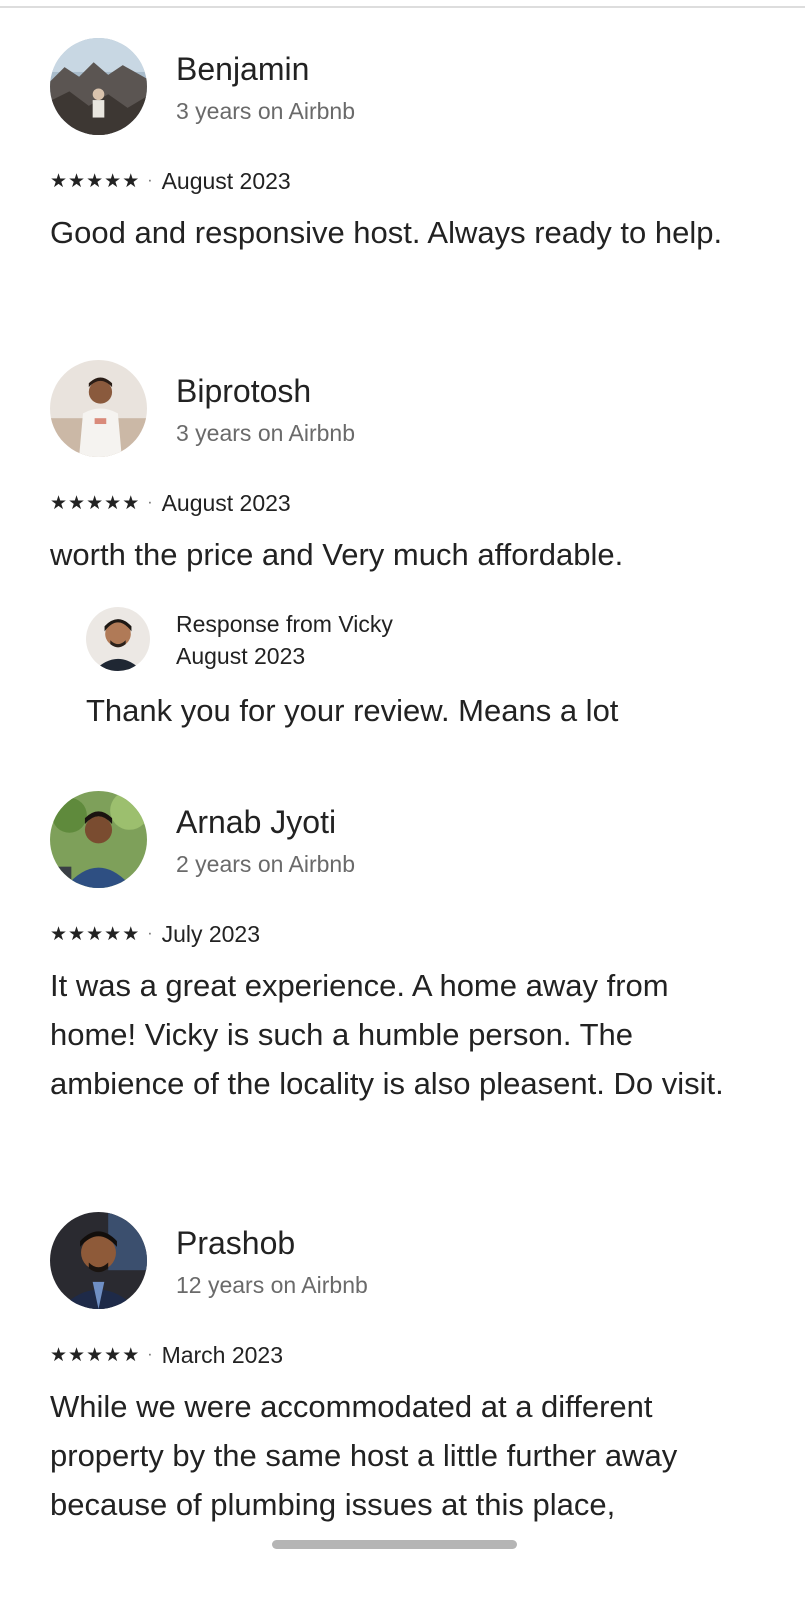  I want to click on reviewer-header: Prashob 12 years on Airbnb, so click(405, 1262).